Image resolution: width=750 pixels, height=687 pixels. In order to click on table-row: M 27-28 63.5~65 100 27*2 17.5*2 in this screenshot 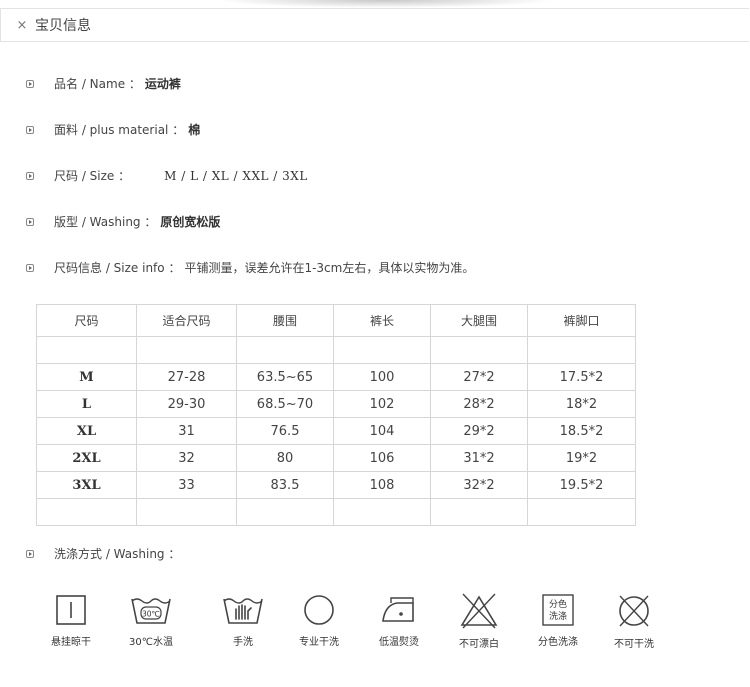, I will do `click(336, 377)`.